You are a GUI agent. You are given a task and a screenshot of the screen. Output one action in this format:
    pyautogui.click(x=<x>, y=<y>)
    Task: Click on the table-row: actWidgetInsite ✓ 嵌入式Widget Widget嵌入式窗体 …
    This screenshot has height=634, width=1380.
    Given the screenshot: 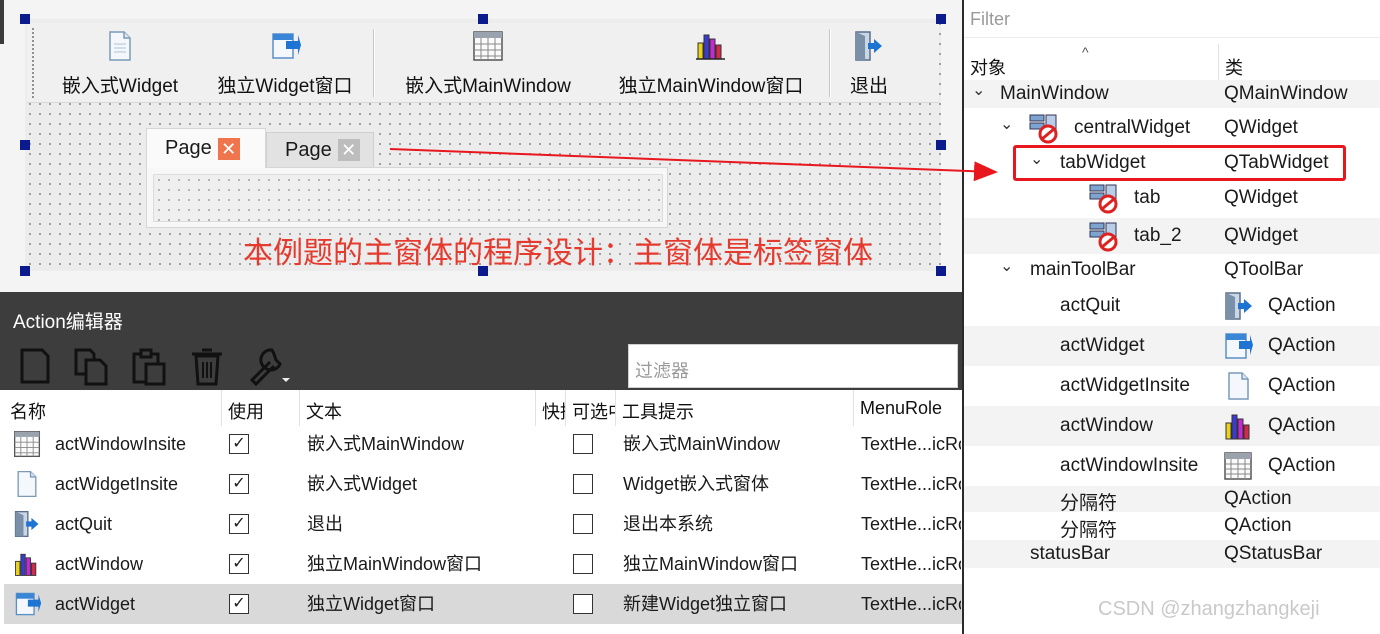 What is the action you would take?
    pyautogui.click(x=483, y=484)
    